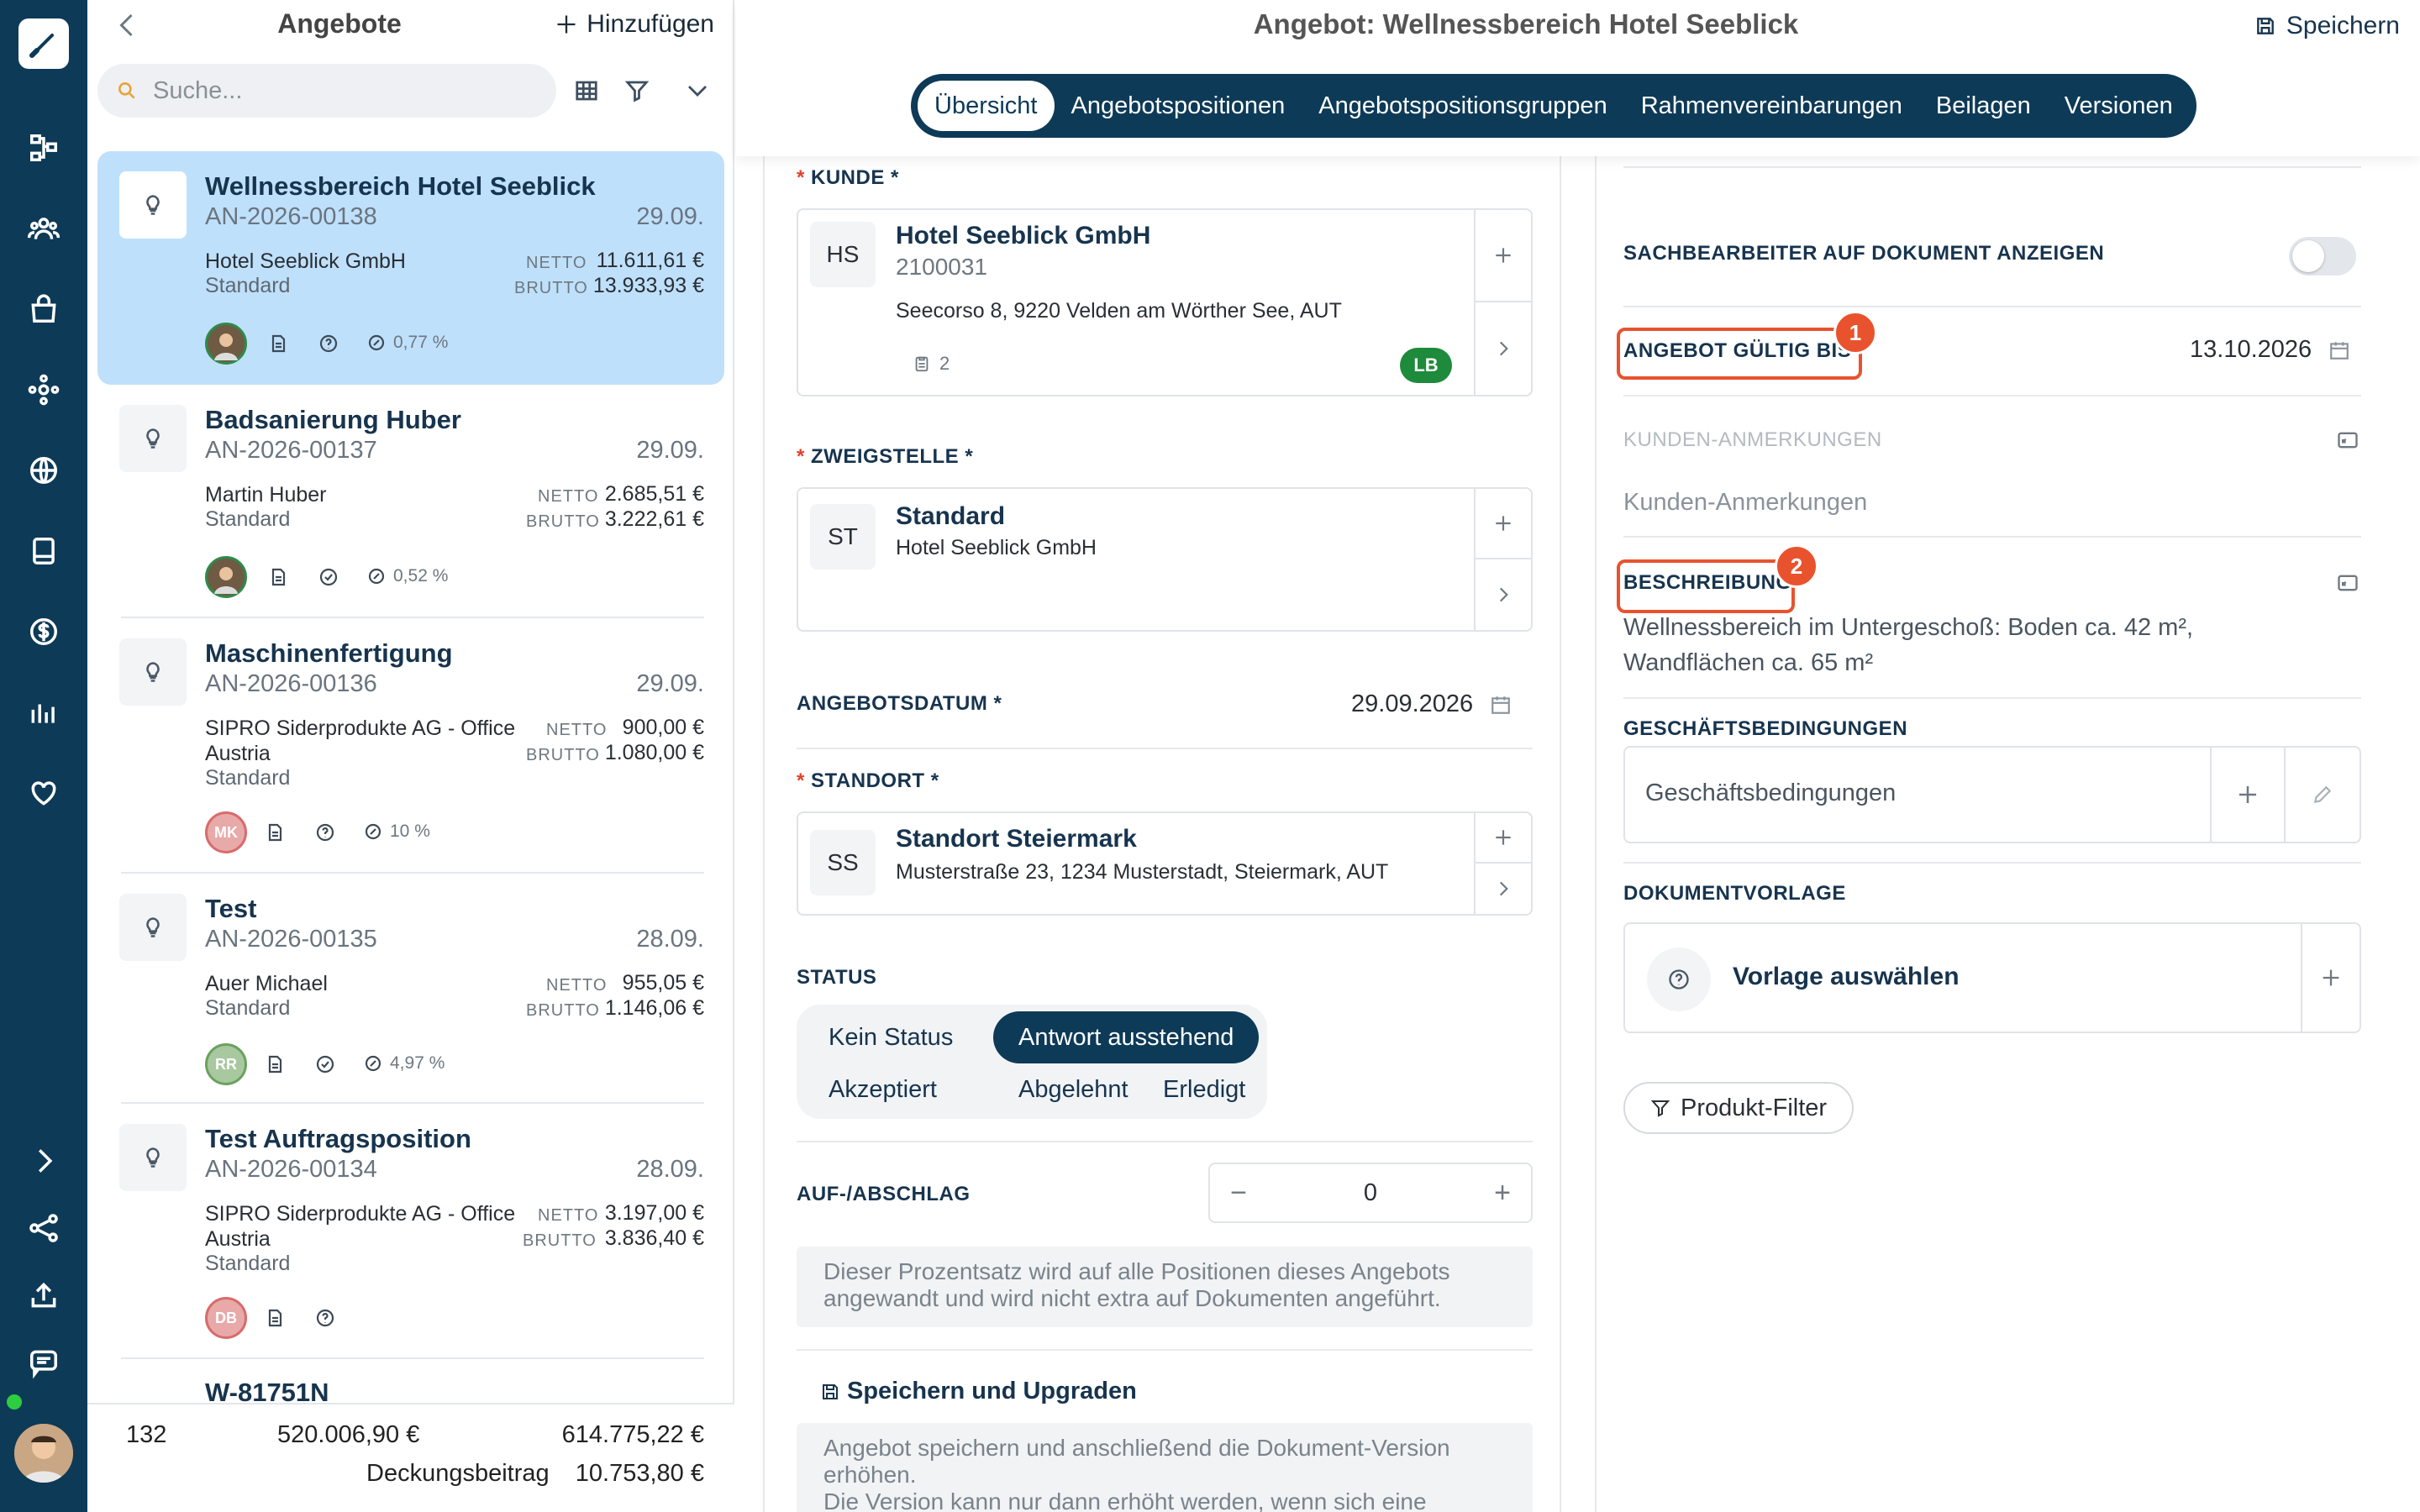  What do you see at coordinates (338, 1138) in the screenshot?
I see `offer-title: Test Auftragsposition` at bounding box center [338, 1138].